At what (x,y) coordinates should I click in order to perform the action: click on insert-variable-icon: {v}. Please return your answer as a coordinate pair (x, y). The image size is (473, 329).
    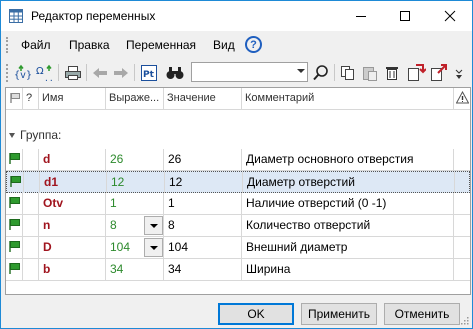
    Looking at the image, I should click on (23, 73).